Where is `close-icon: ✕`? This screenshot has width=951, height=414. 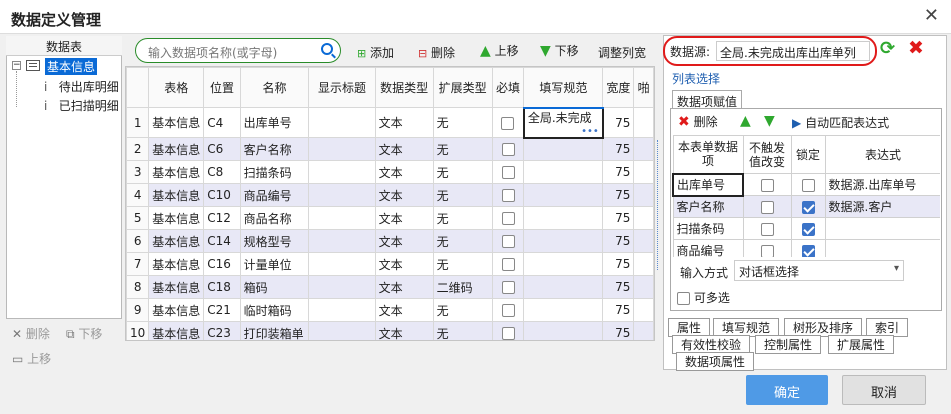 close-icon: ✕ is located at coordinates (931, 15).